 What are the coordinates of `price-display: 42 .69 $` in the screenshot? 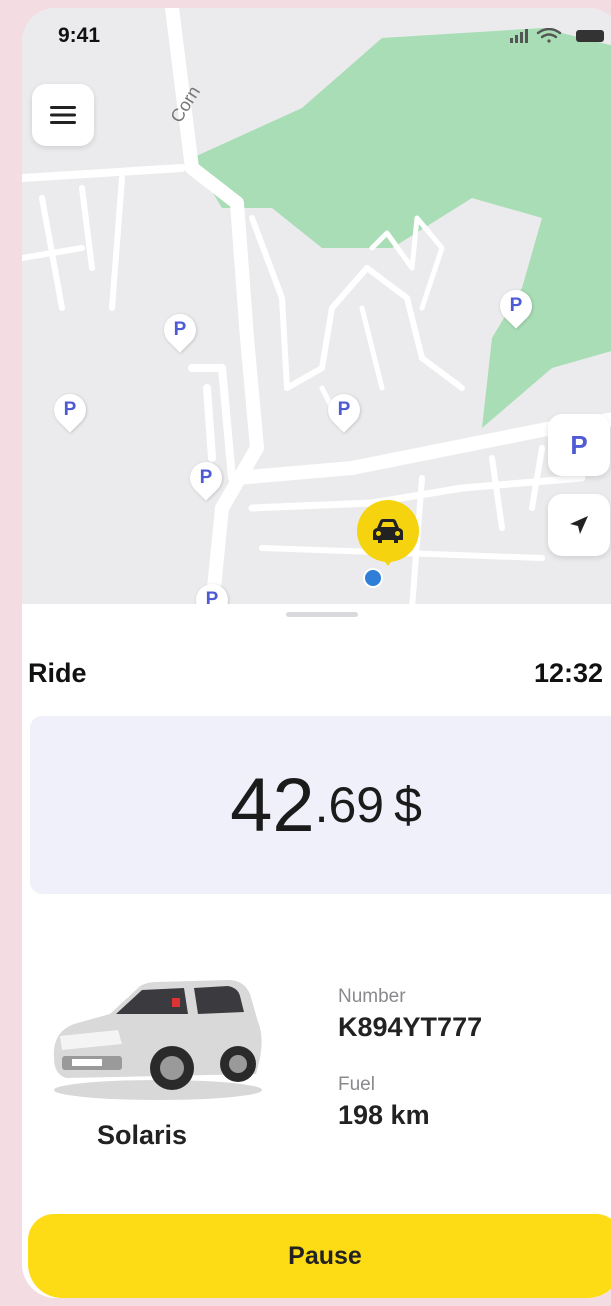 It's located at (320, 805).